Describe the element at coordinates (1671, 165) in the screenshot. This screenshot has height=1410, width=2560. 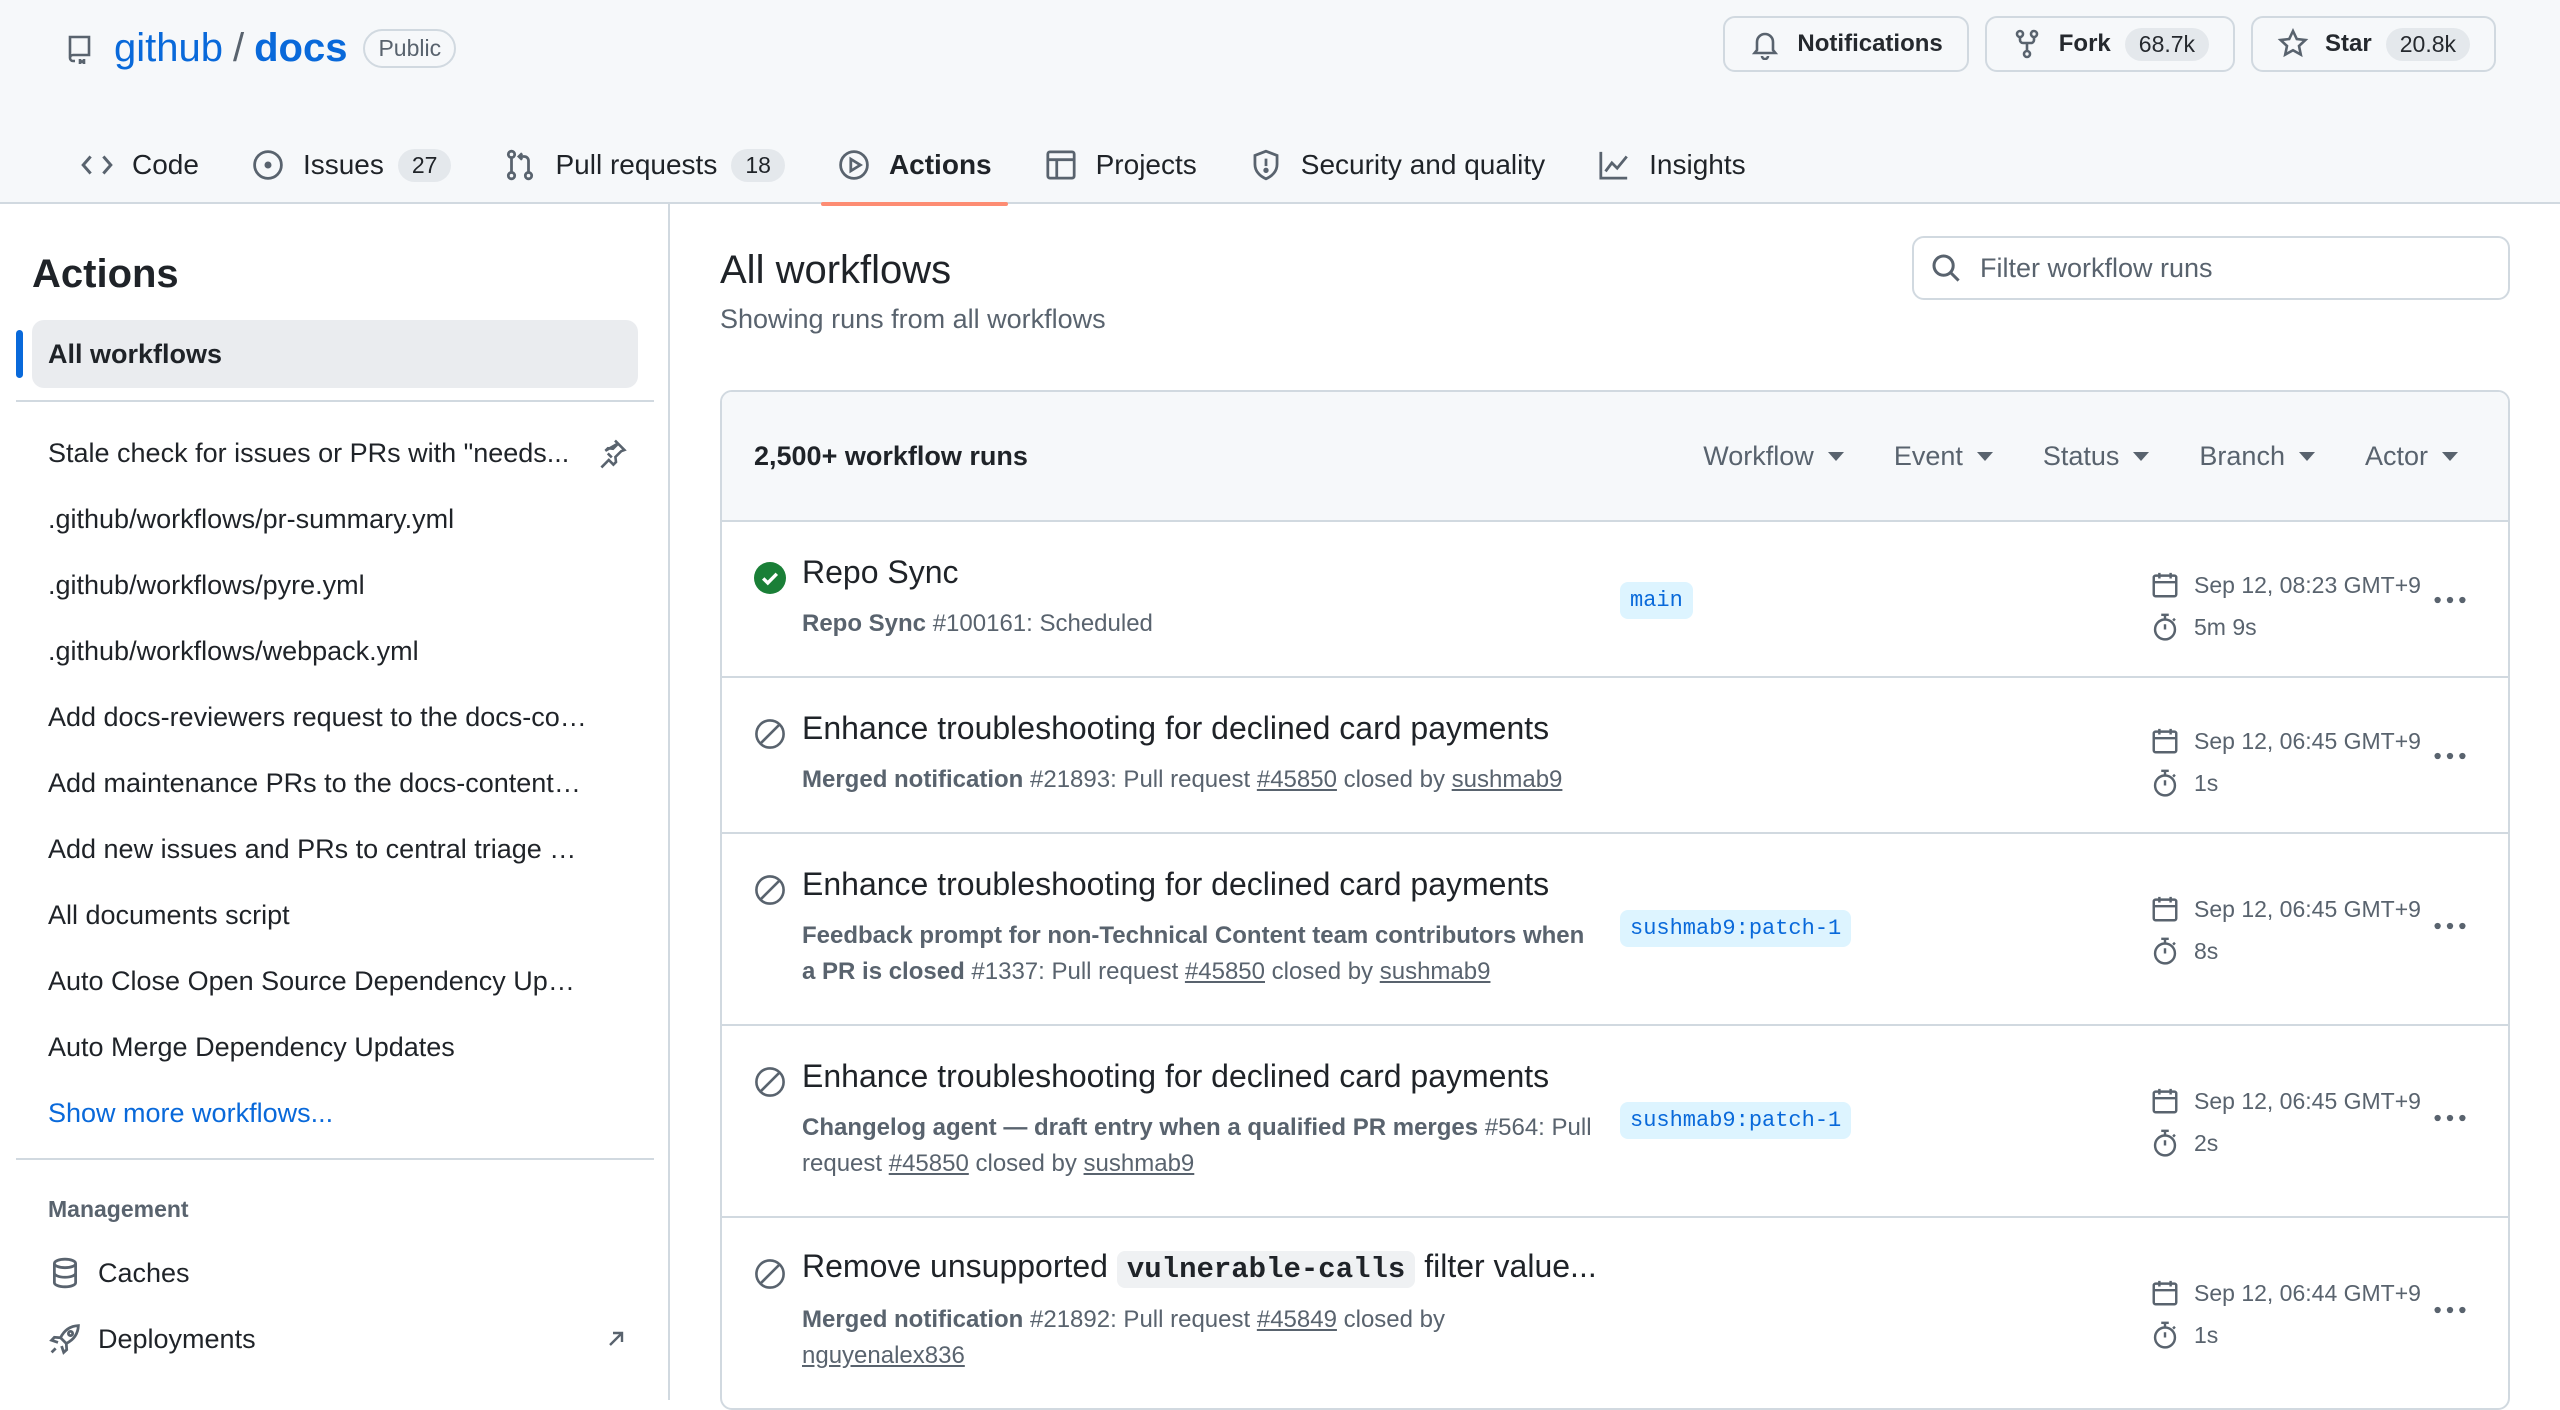
I see `tab-insights: Insights` at that location.